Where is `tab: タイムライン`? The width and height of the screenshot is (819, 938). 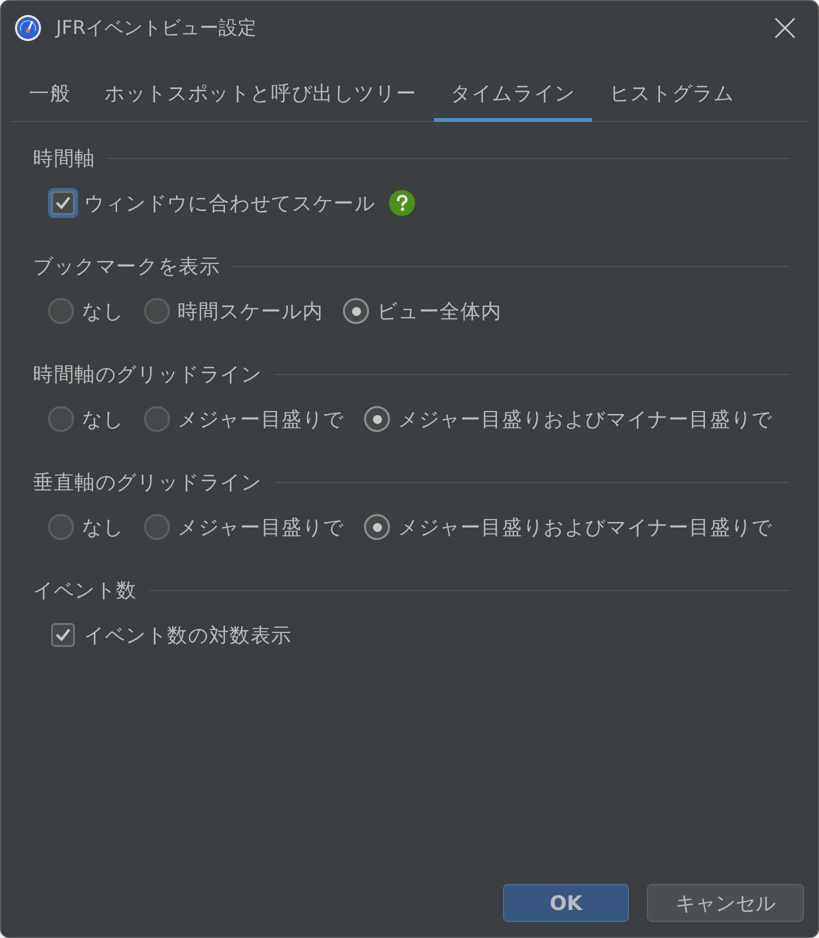 tab: タイムライン is located at coordinates (513, 96).